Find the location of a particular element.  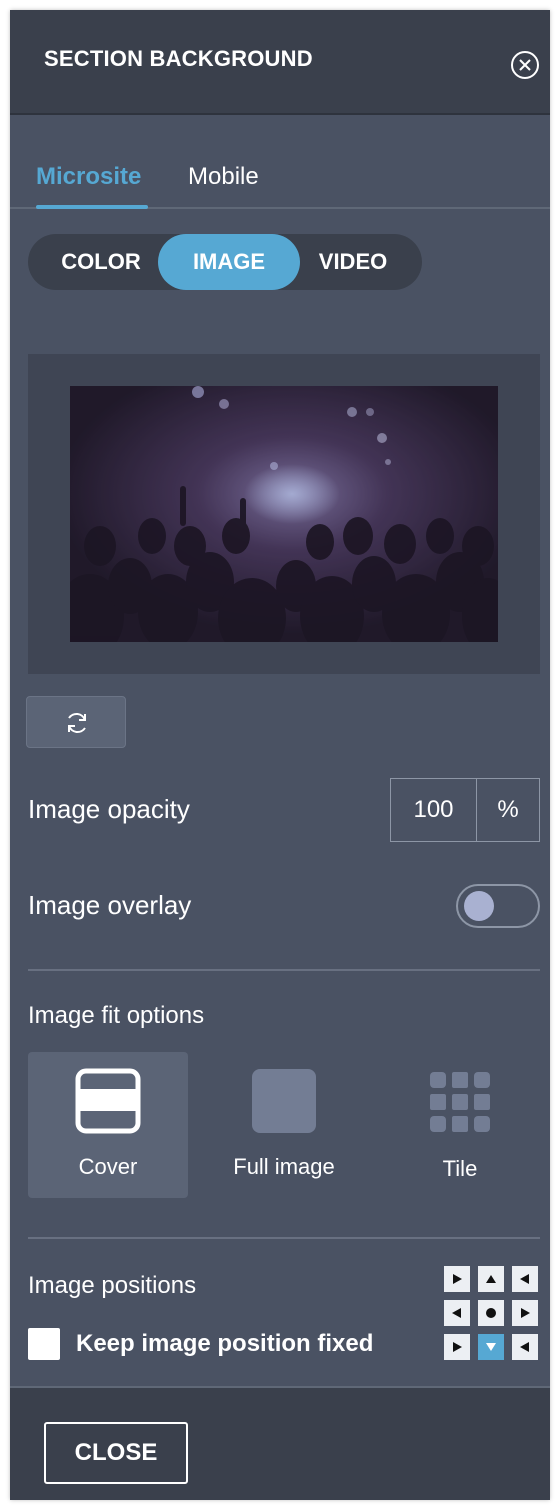

image-option-button: IMAGE is located at coordinates (229, 262).